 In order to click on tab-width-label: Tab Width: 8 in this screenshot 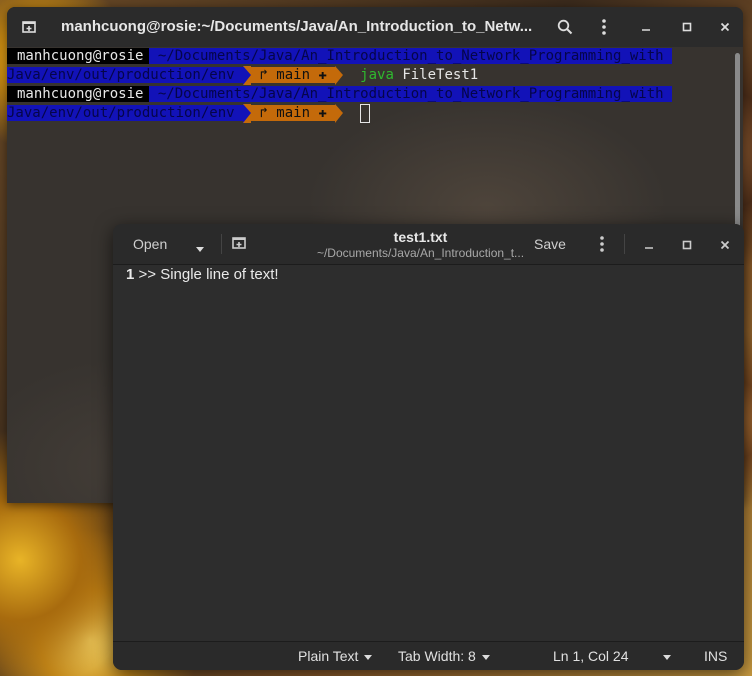, I will do `click(437, 656)`.